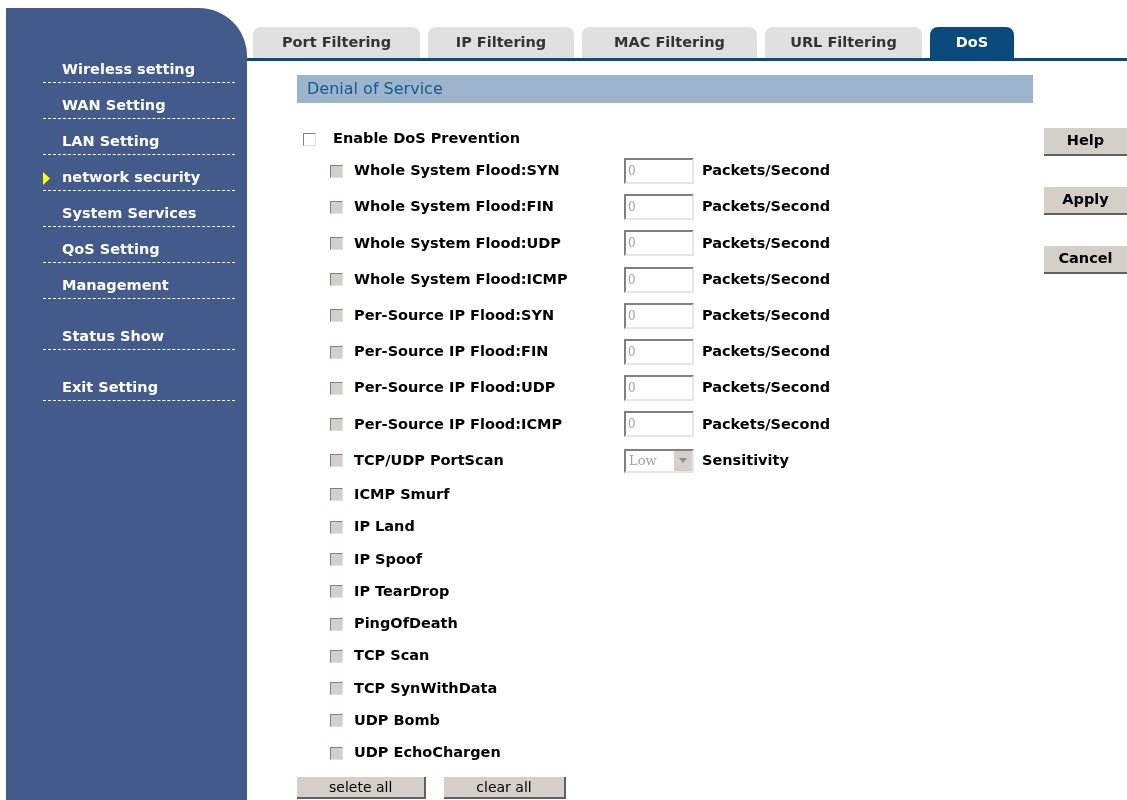 This screenshot has width=1127, height=800. I want to click on checkbox-label: Per-Source IP Flood:ICMP, so click(459, 424).